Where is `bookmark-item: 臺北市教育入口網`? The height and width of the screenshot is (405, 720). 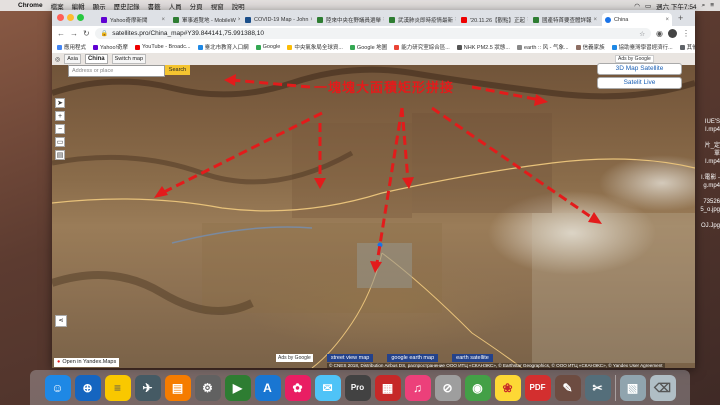 bookmark-item: 臺北市教育入口網 is located at coordinates (223, 47).